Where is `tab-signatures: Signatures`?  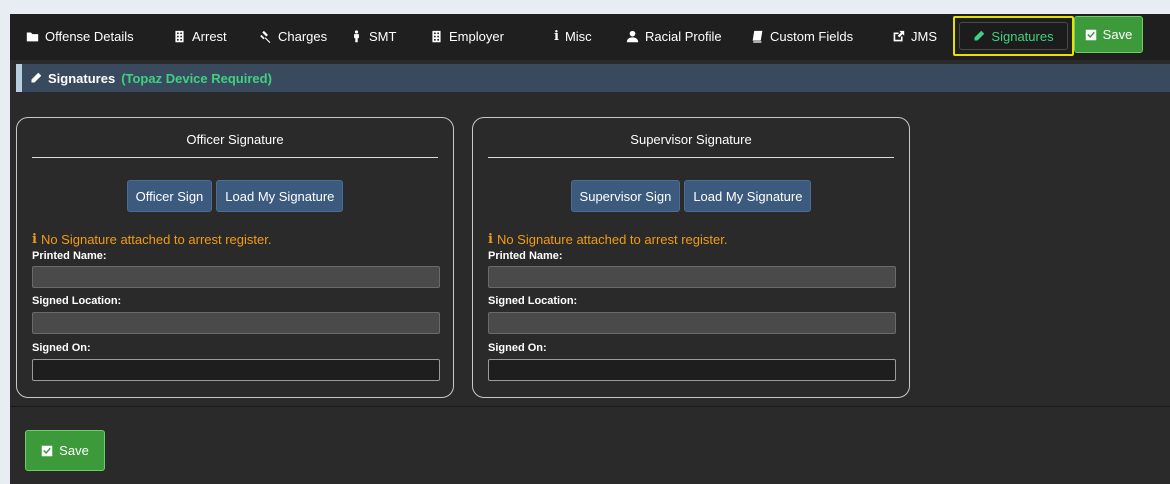
tab-signatures: Signatures is located at coordinates (1013, 36).